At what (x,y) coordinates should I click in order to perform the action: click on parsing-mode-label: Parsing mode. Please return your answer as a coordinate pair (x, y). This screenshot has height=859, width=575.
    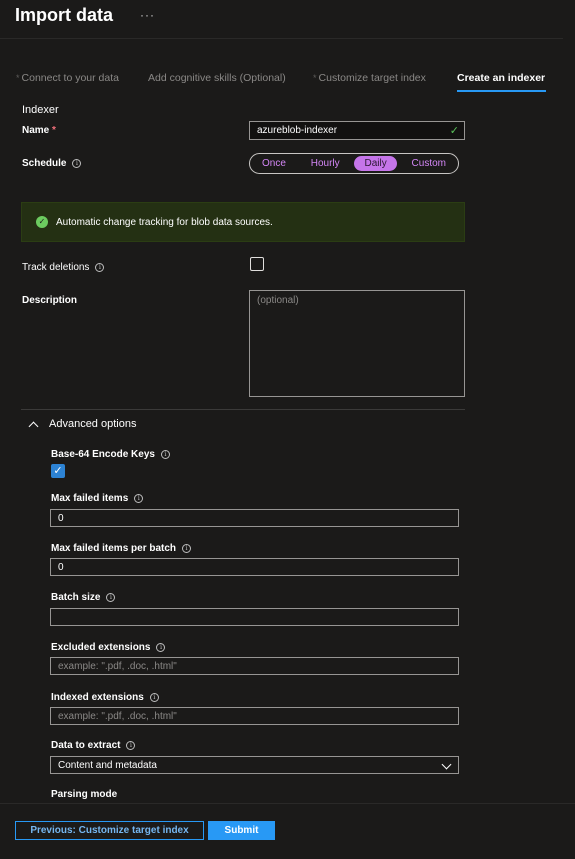
    Looking at the image, I should click on (84, 794).